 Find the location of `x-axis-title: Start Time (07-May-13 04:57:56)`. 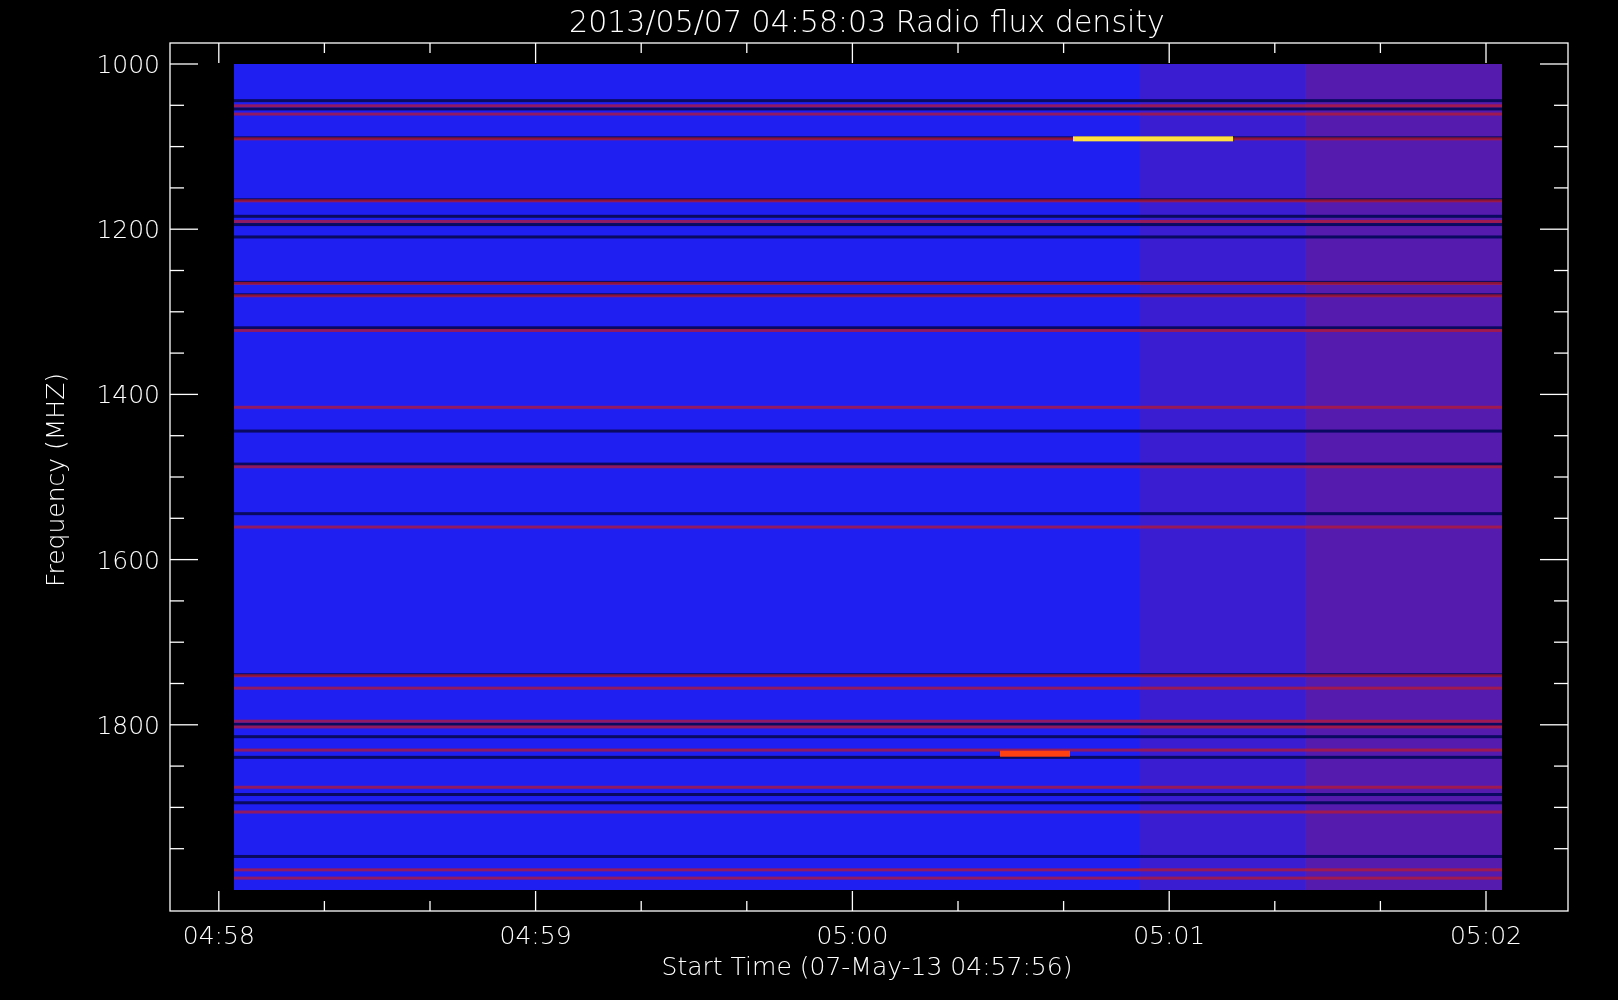

x-axis-title: Start Time (07-May-13 04:57:56) is located at coordinates (867, 966).